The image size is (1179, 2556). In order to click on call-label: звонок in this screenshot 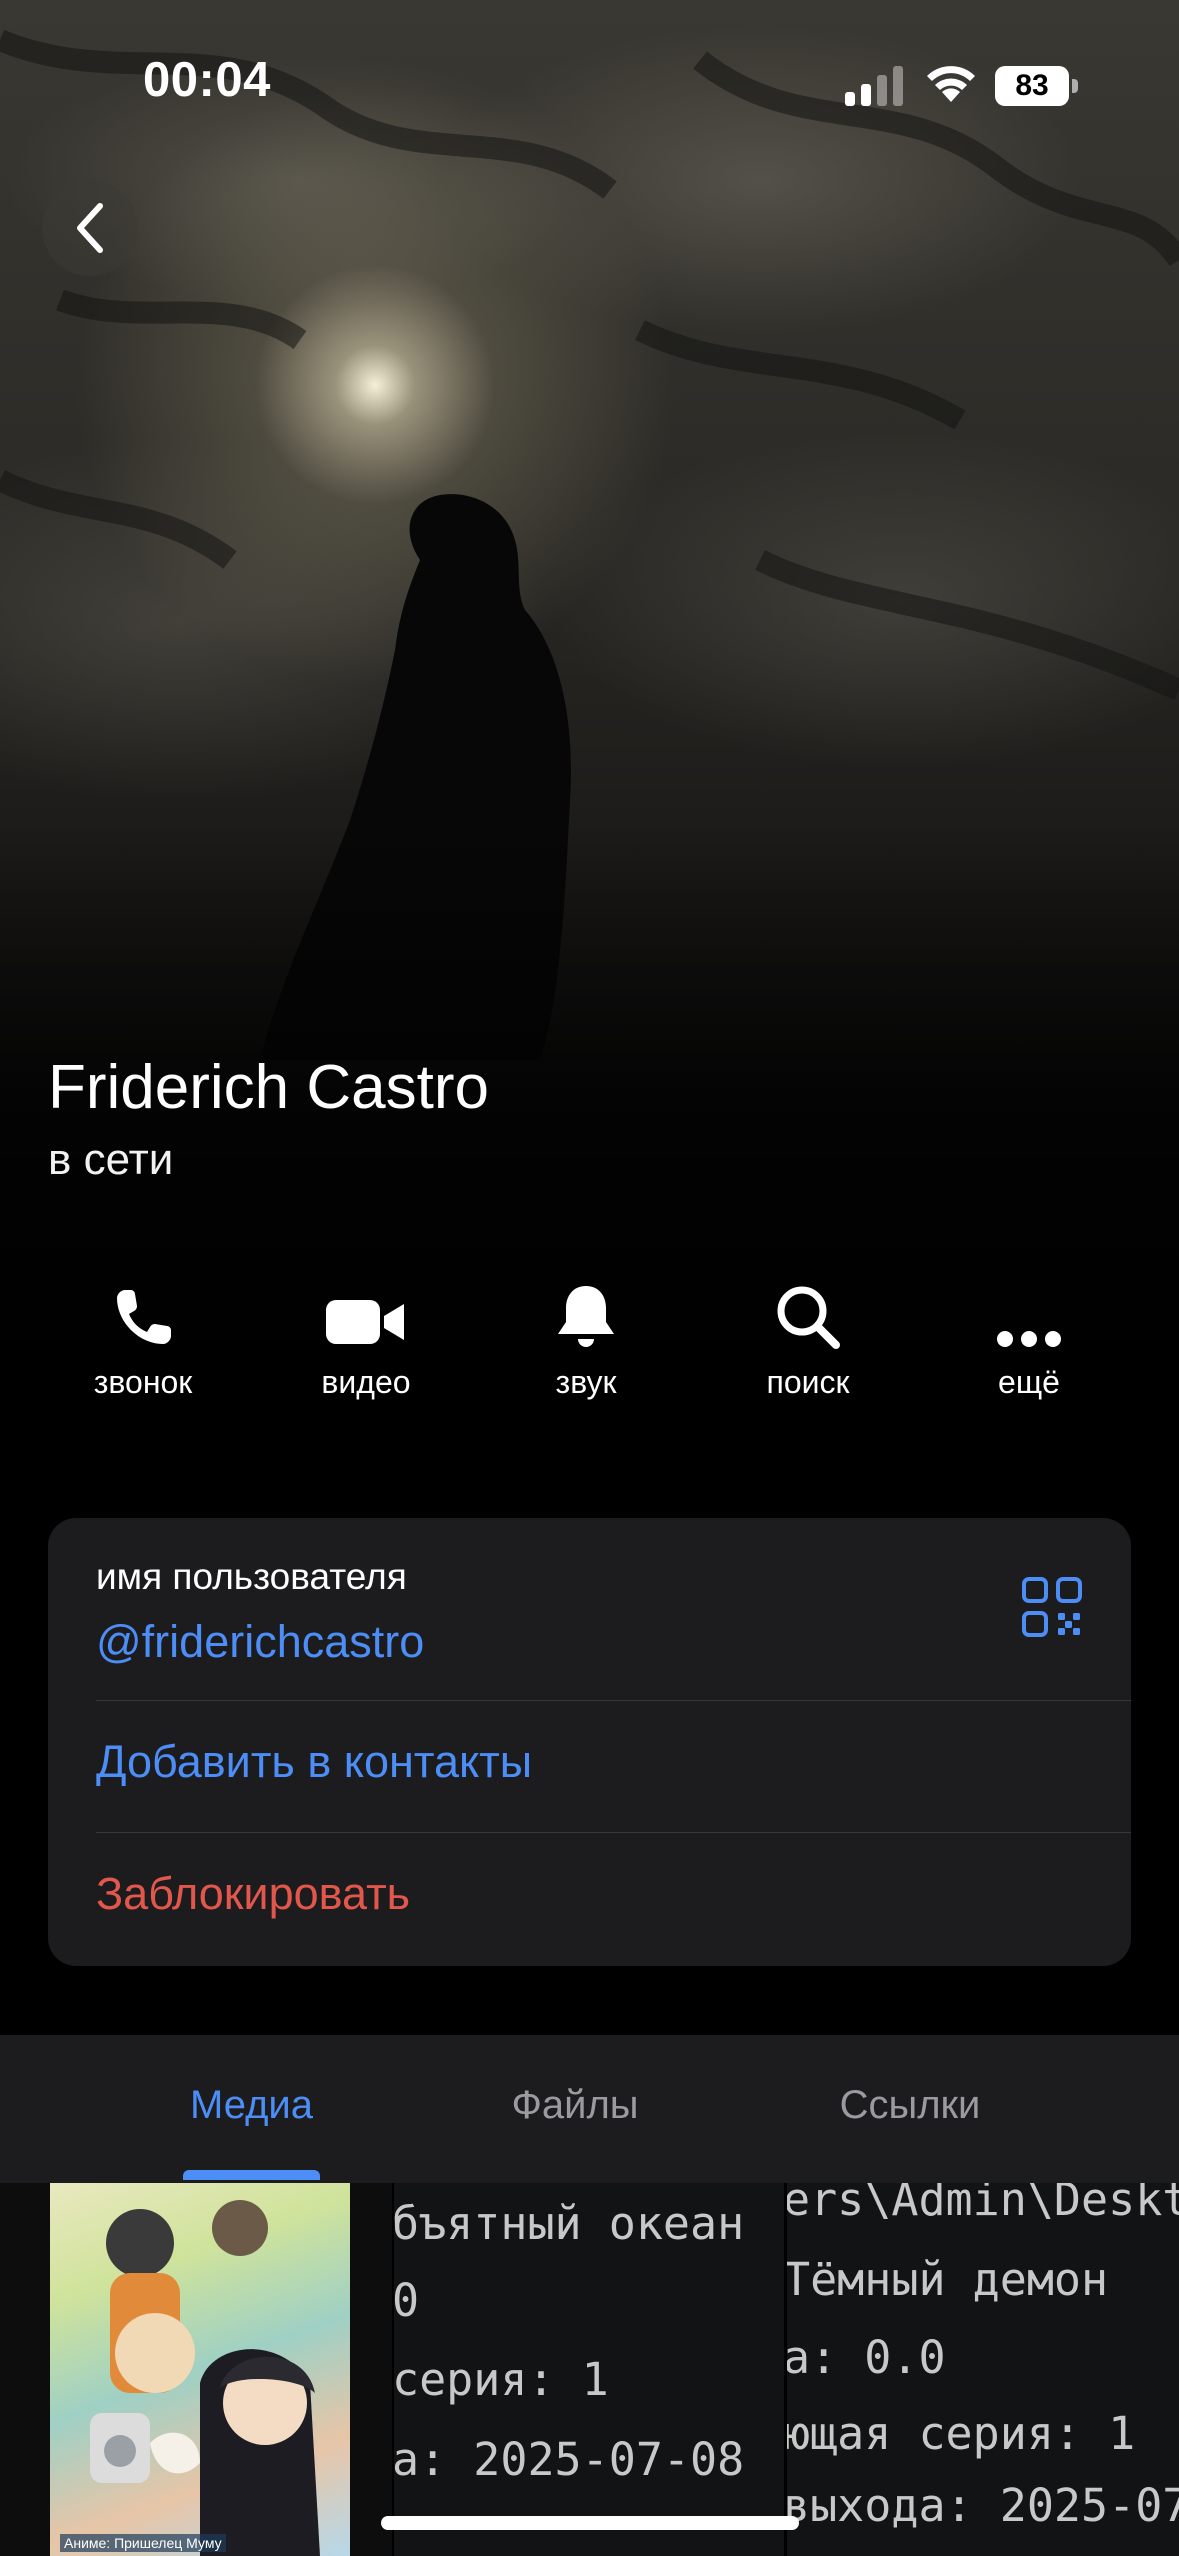, I will do `click(143, 1382)`.